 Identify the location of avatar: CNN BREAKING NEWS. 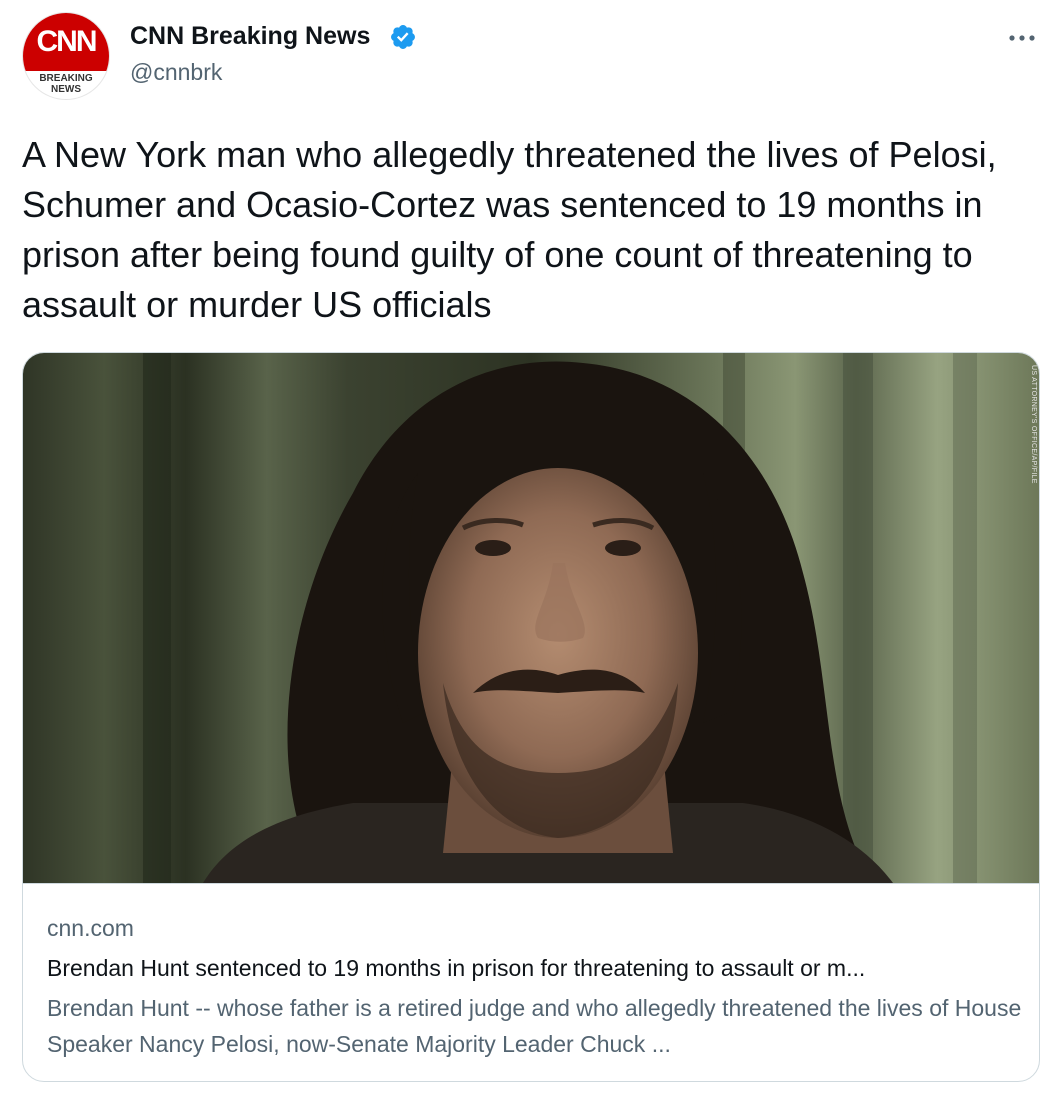
(66, 56).